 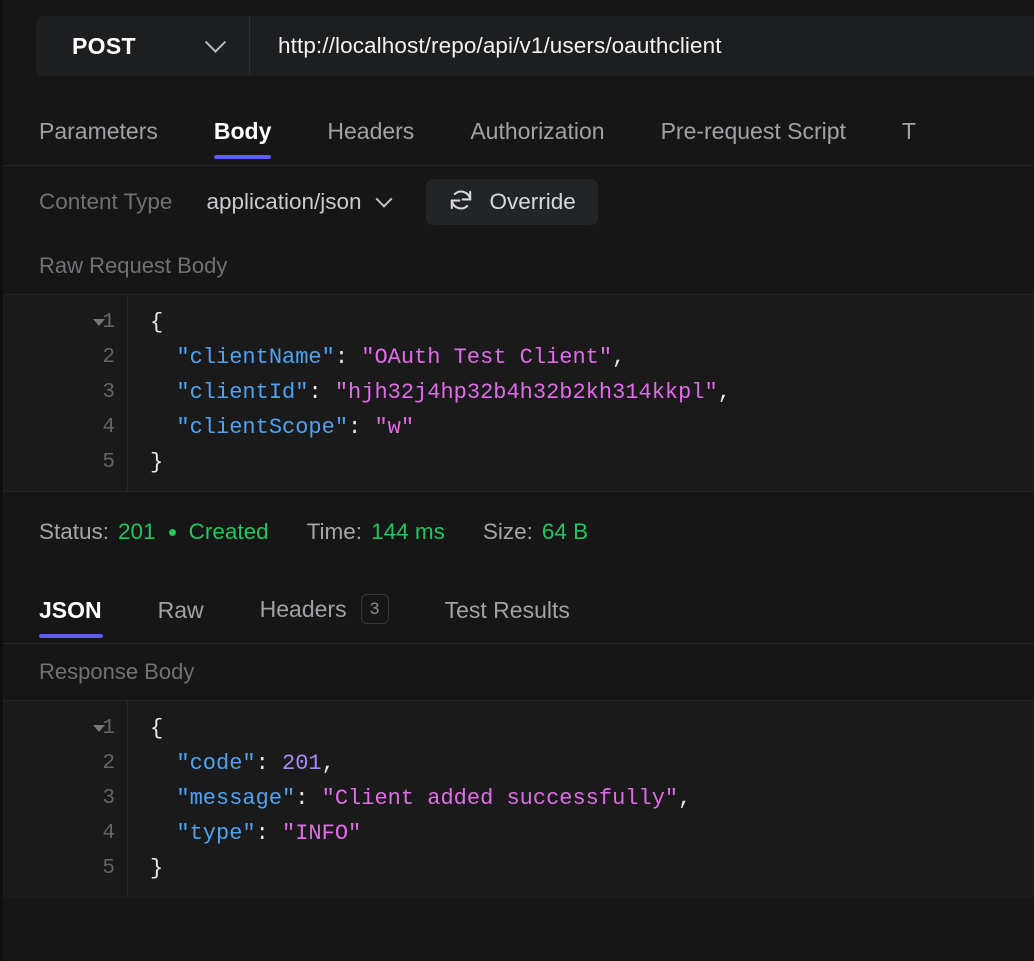 I want to click on request-line-number: 2, so click(x=108, y=357).